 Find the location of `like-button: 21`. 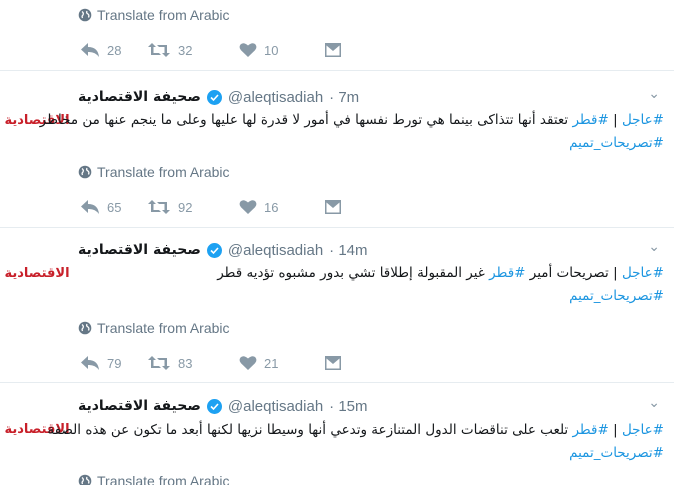

like-button: 21 is located at coordinates (281, 363).